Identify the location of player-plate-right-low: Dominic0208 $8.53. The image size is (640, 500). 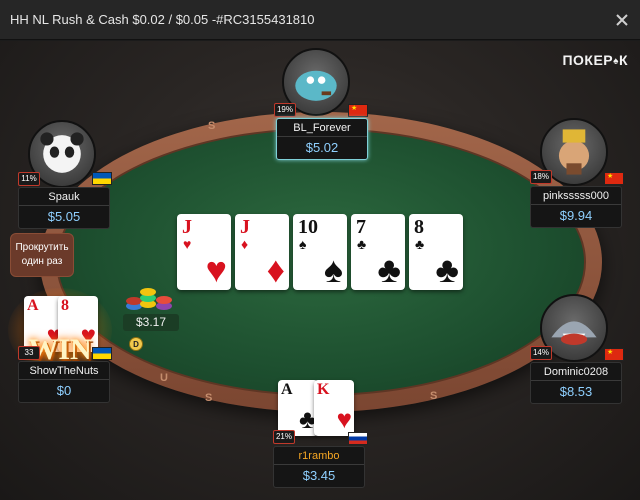
(576, 383).